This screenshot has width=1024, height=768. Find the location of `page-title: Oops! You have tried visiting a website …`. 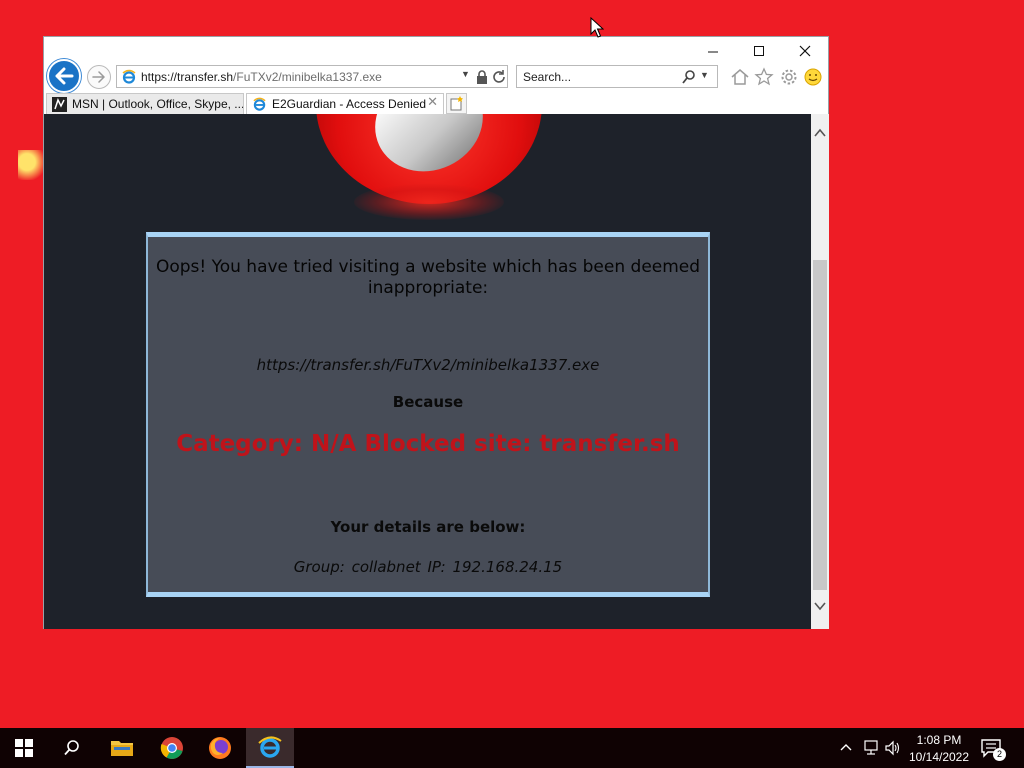

page-title: Oops! You have tried visiting a website … is located at coordinates (428, 277).